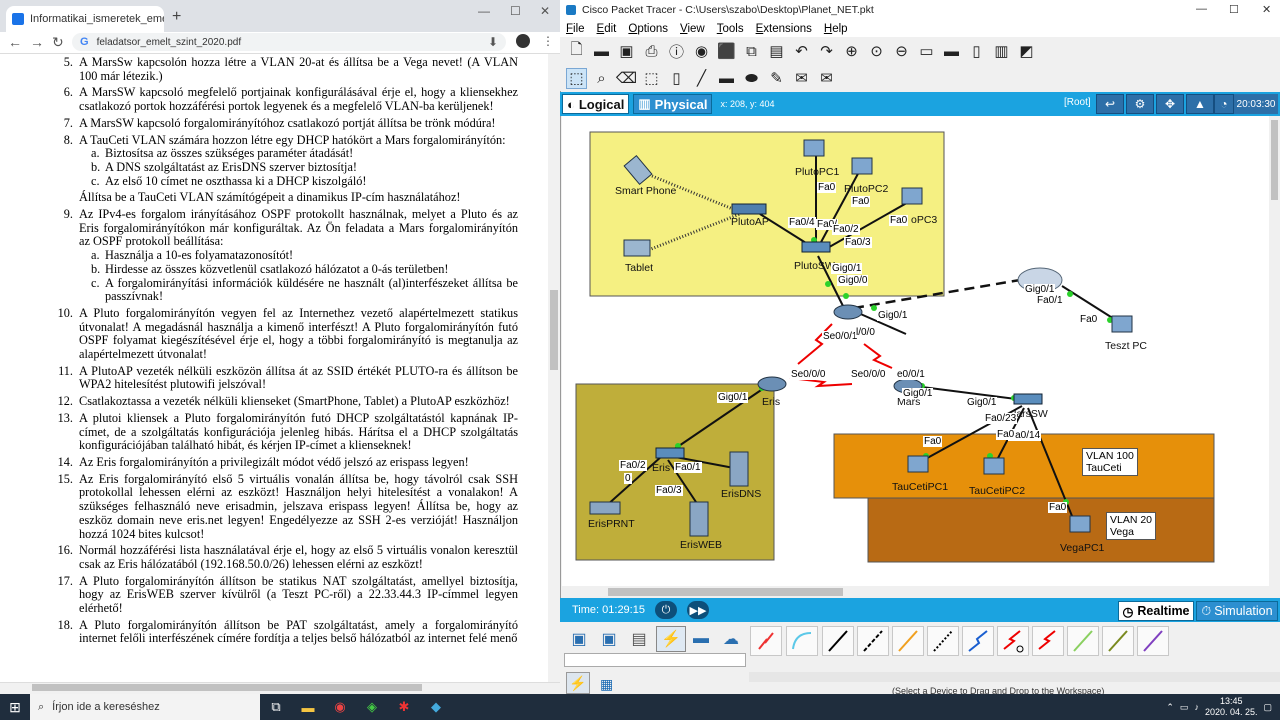  Describe the element at coordinates (639, 639) in the screenshot. I see `components-category-icon: ▤` at that location.